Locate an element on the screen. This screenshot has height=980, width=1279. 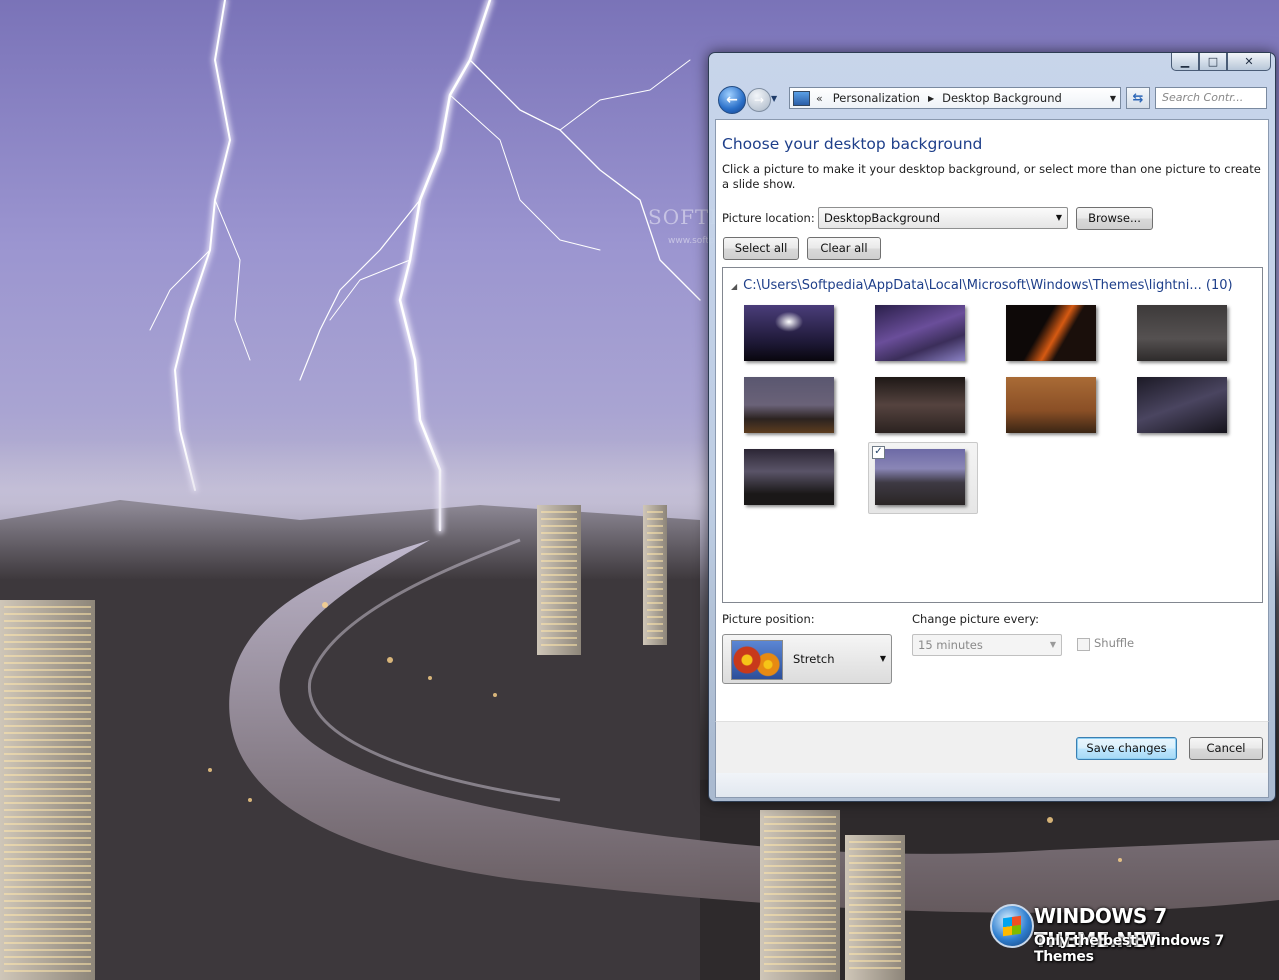
address-dropdown-icon: ▼ is located at coordinates (1113, 98).